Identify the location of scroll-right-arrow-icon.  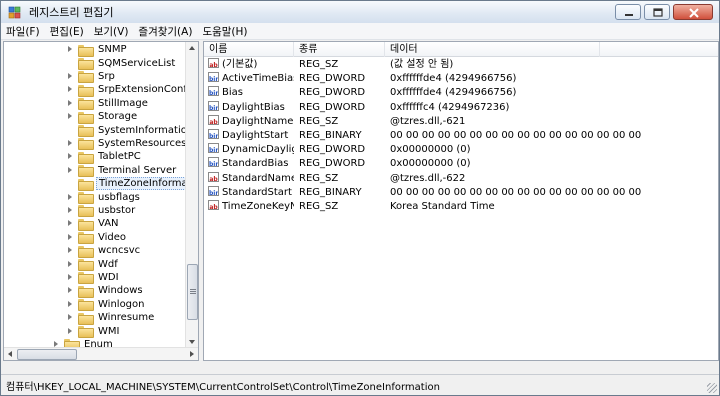
(192, 354).